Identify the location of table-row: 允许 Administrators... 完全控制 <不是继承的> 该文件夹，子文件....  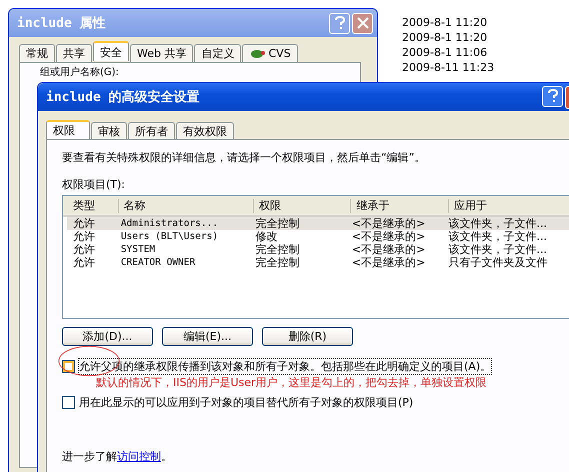
(318, 223).